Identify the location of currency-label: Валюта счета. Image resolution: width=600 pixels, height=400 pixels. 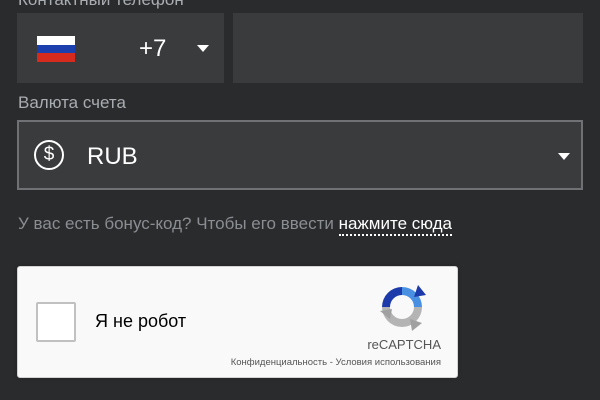
(72, 102).